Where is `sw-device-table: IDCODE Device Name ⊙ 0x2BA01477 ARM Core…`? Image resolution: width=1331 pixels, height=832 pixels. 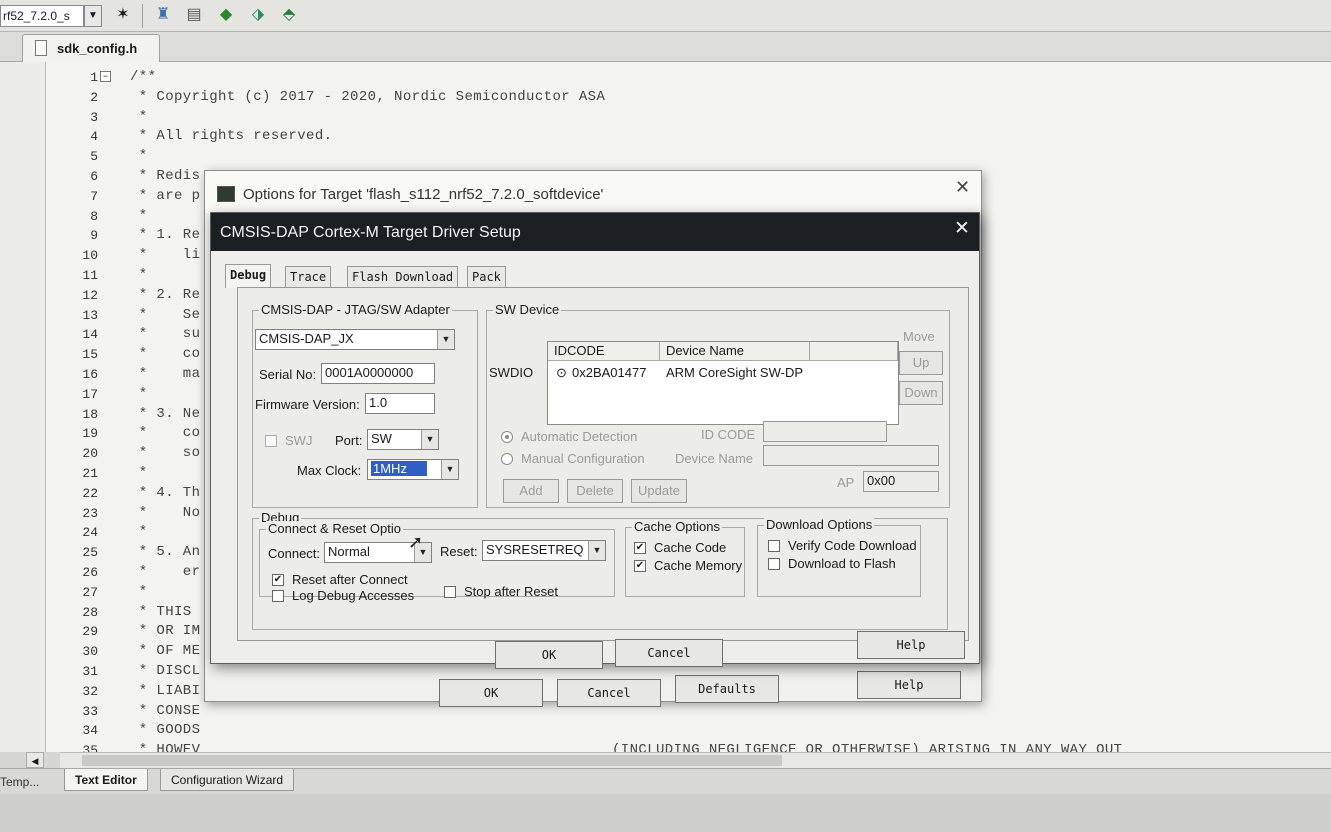 sw-device-table: IDCODE Device Name ⊙ 0x2BA01477 ARM Core… is located at coordinates (723, 383).